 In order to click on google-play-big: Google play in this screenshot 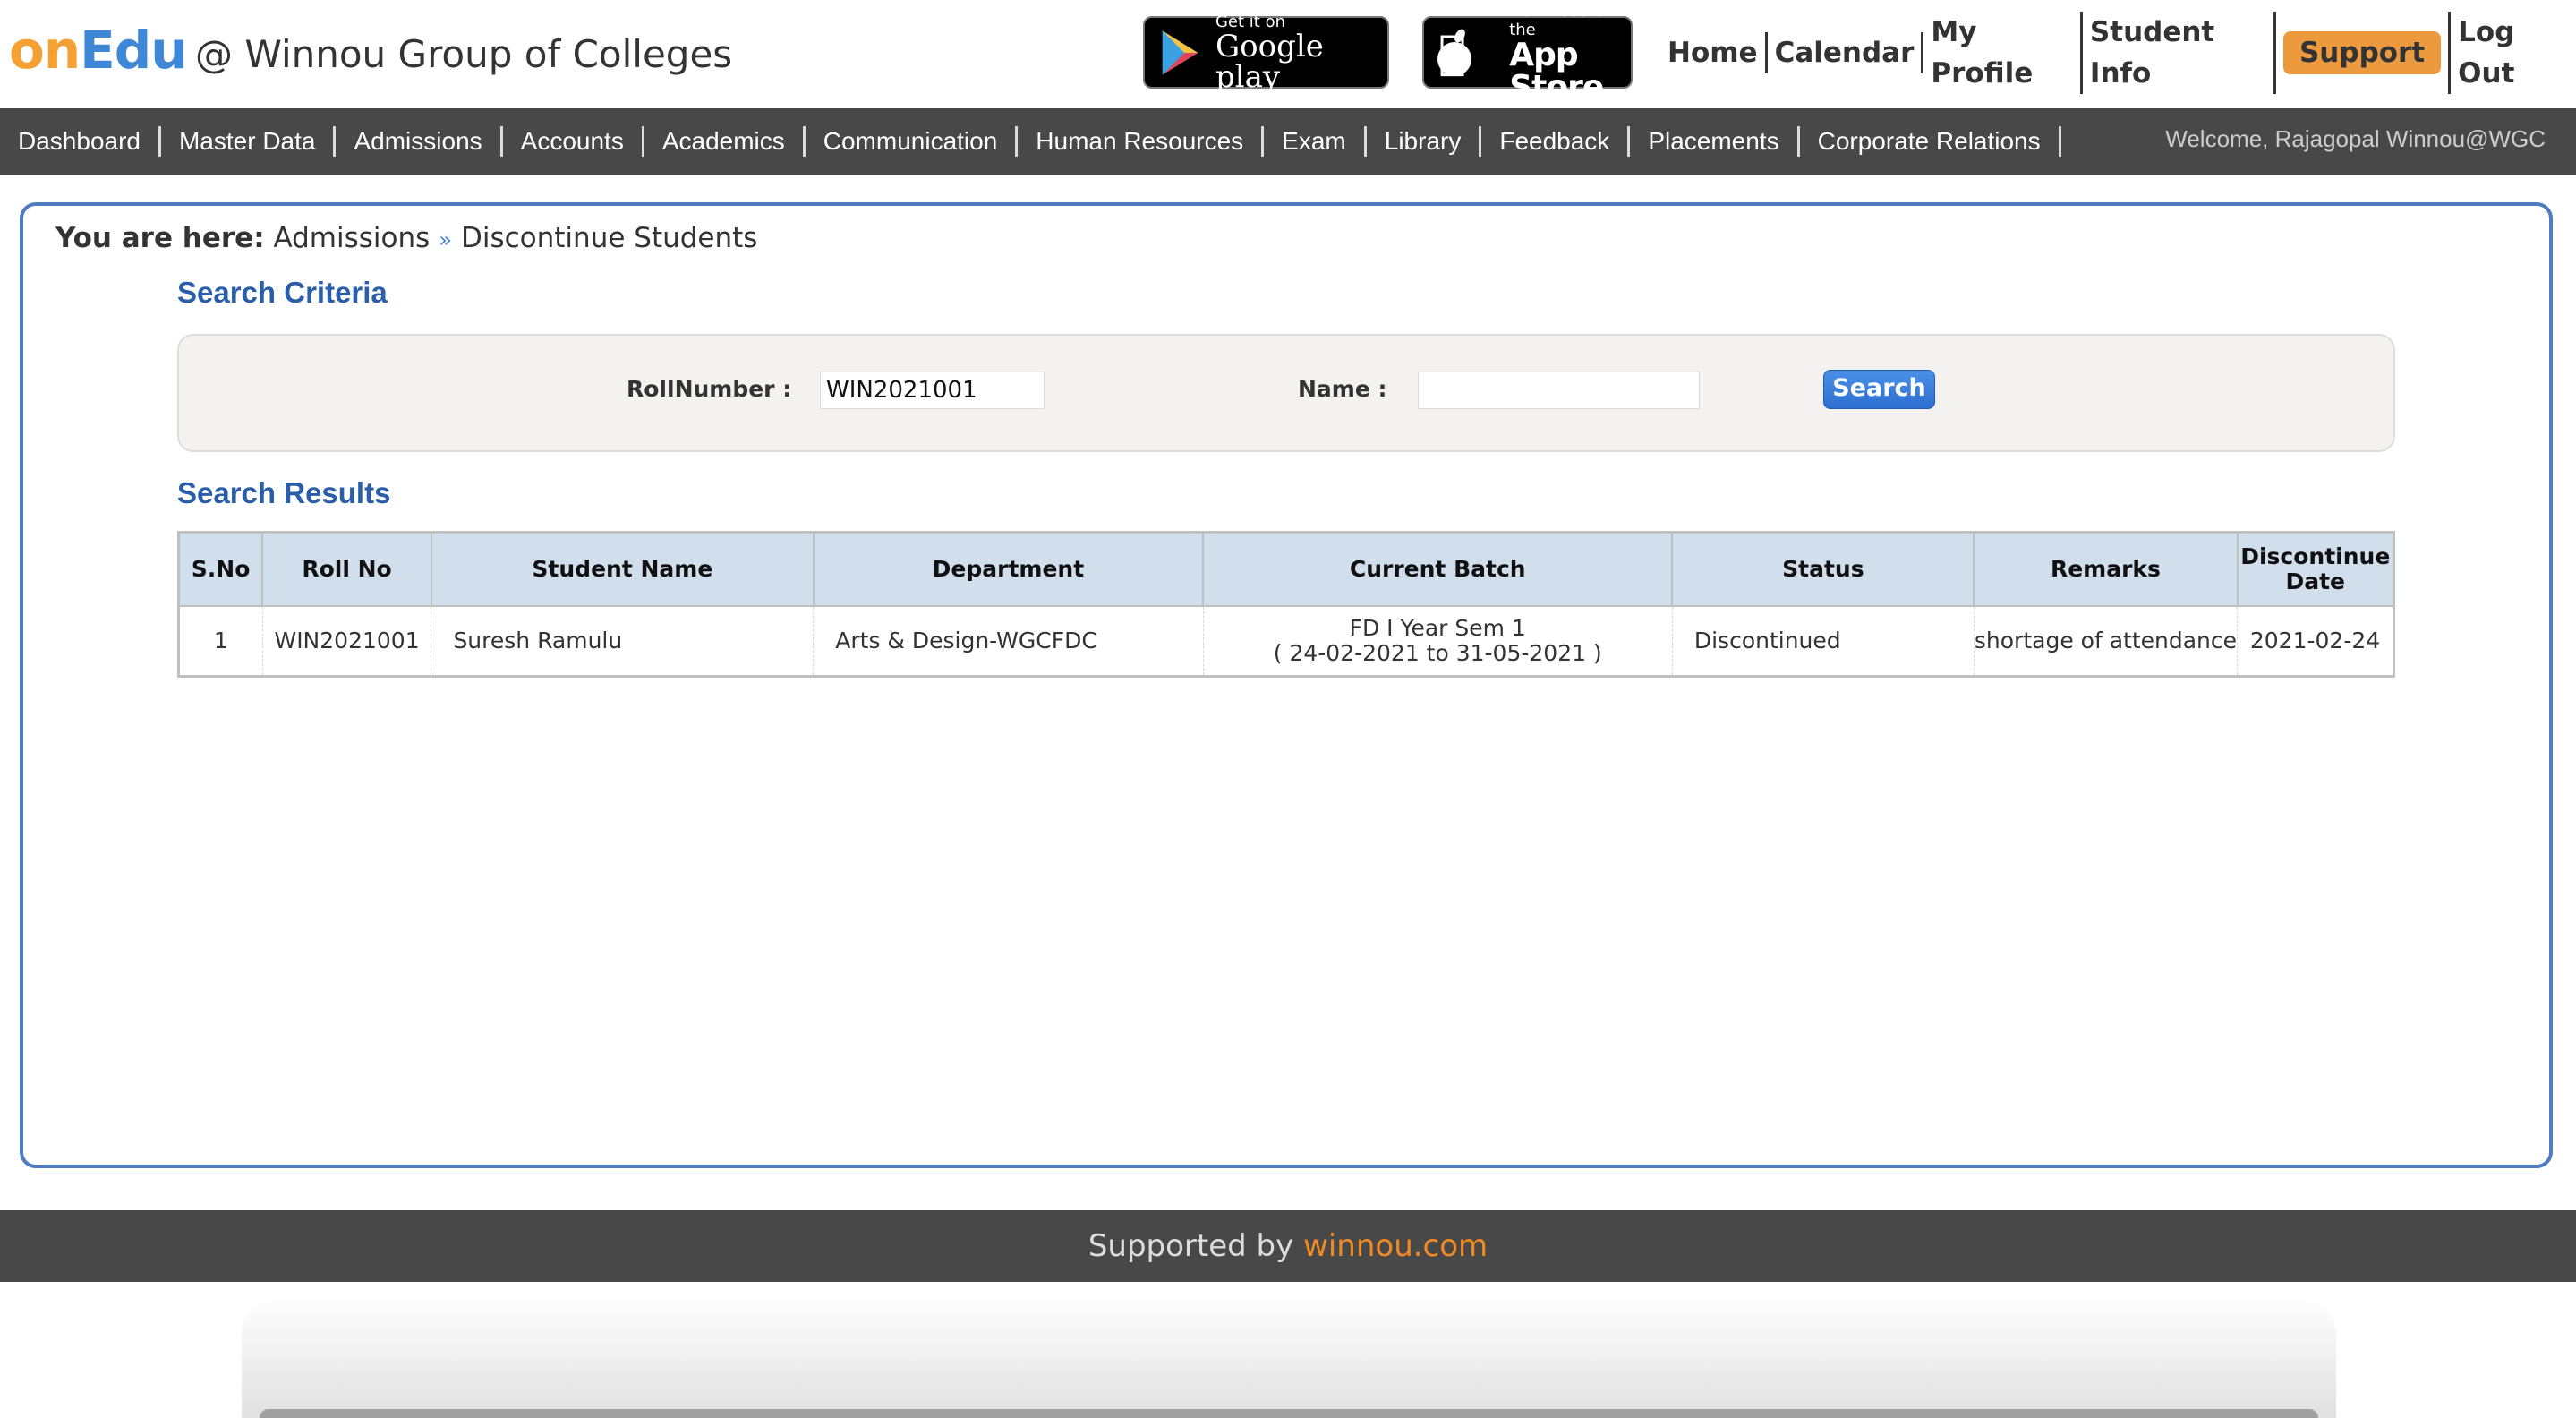, I will do `click(1269, 62)`.